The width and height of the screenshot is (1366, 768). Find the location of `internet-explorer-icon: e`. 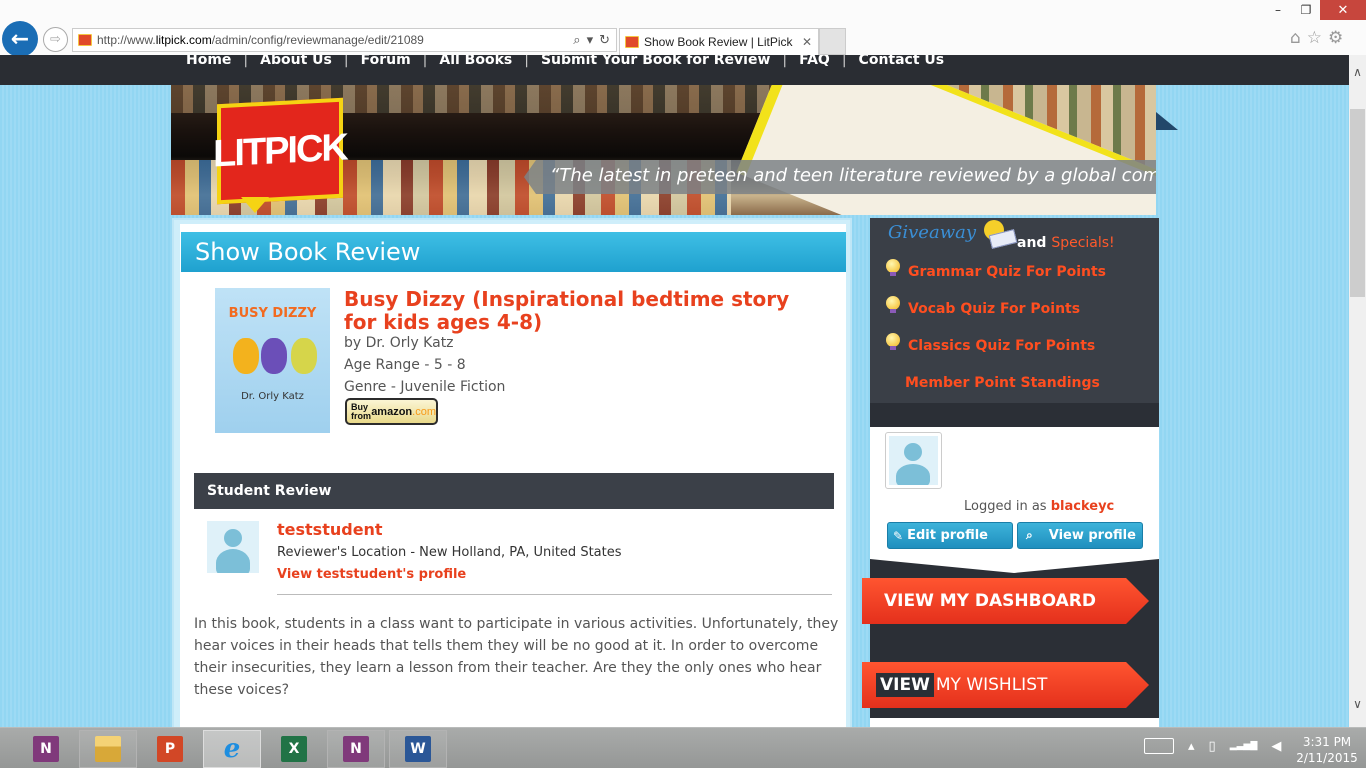

internet-explorer-icon: e is located at coordinates (232, 749).